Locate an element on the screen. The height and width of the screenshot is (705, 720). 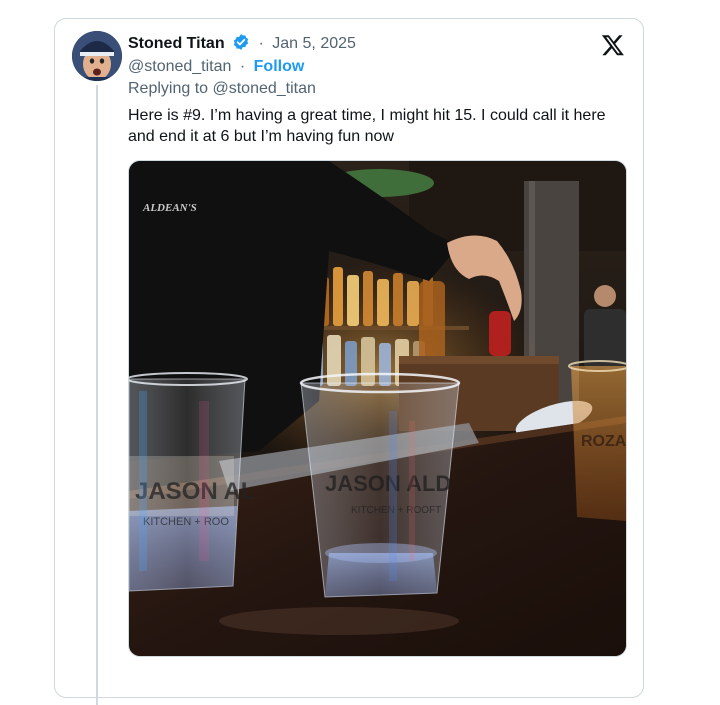
verified-badge-icon is located at coordinates (241, 45).